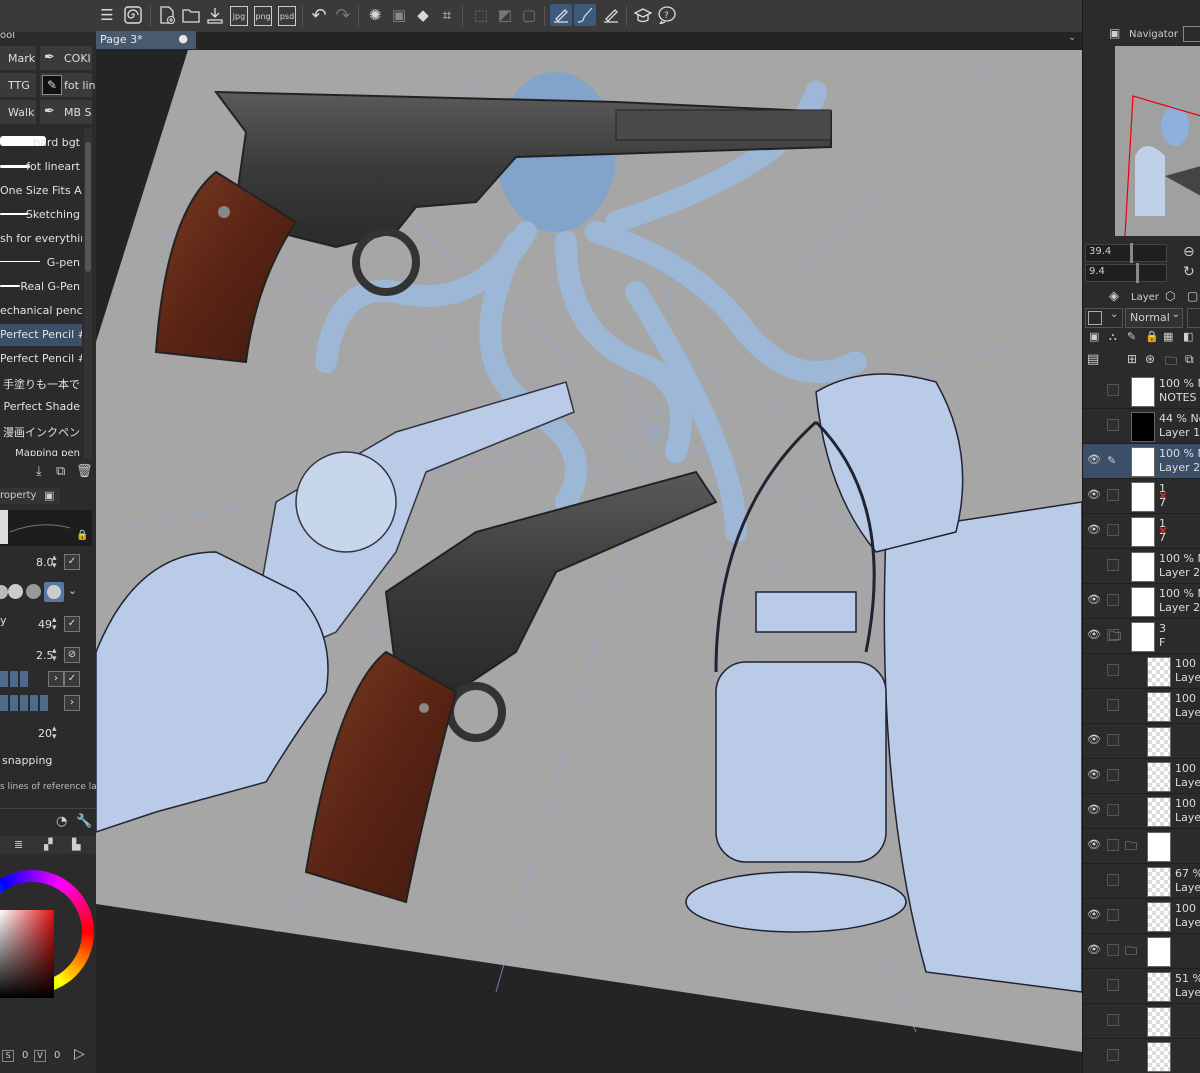  Describe the element at coordinates (667, 15) in the screenshot. I see `help-icon: ?` at that location.